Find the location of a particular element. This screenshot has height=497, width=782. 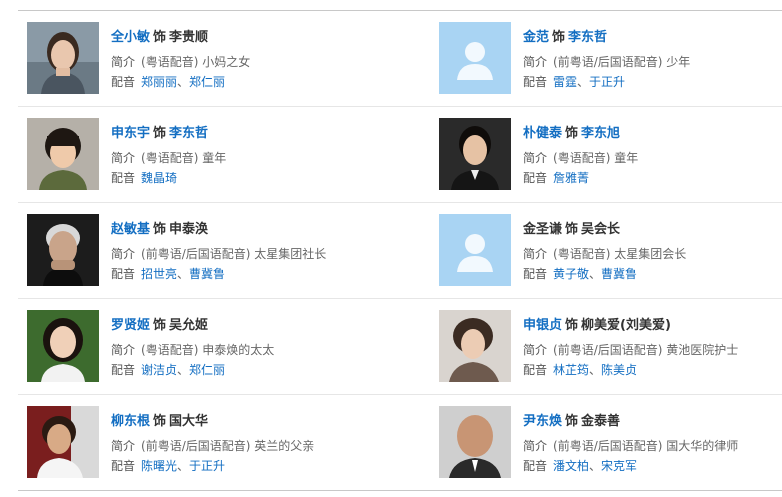

voice-actor-link: 詹雅菁 is located at coordinates (571, 178).